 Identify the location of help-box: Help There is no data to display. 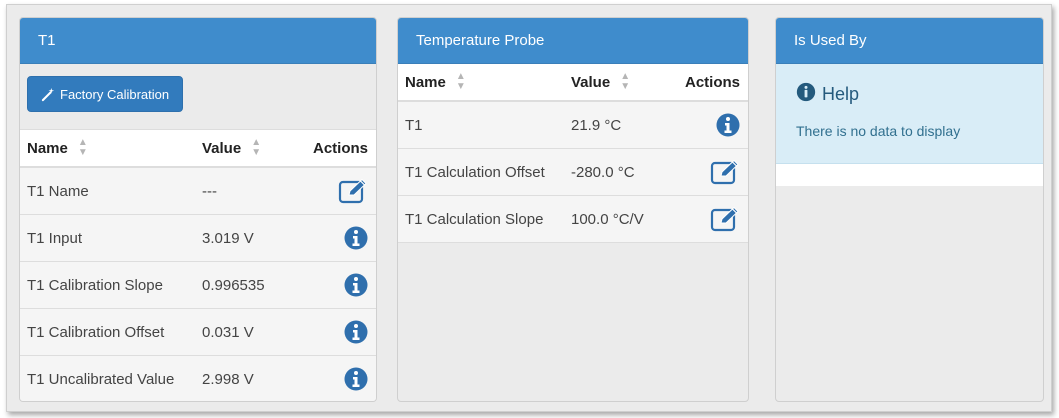
(909, 114).